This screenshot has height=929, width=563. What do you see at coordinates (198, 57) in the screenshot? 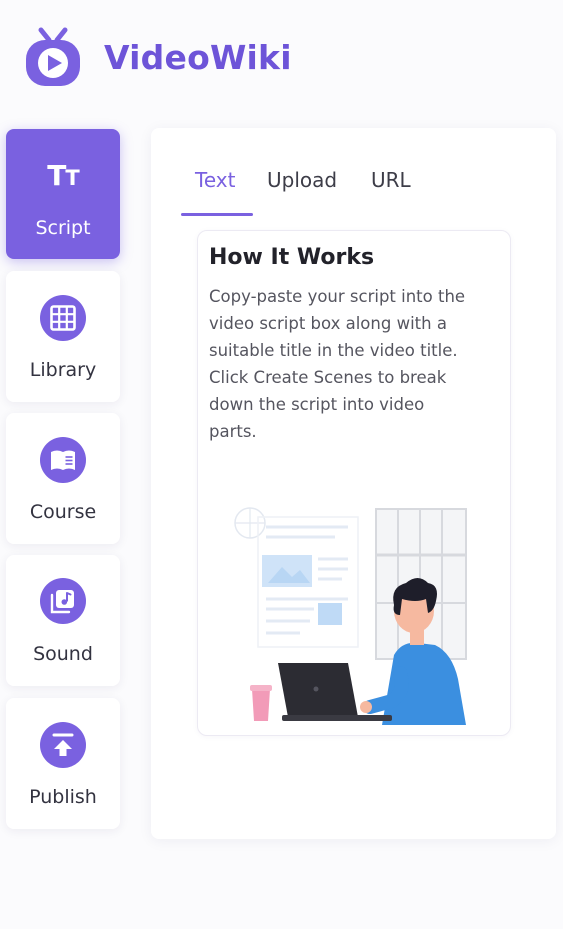
I see `app-title: VideoWiki` at bounding box center [198, 57].